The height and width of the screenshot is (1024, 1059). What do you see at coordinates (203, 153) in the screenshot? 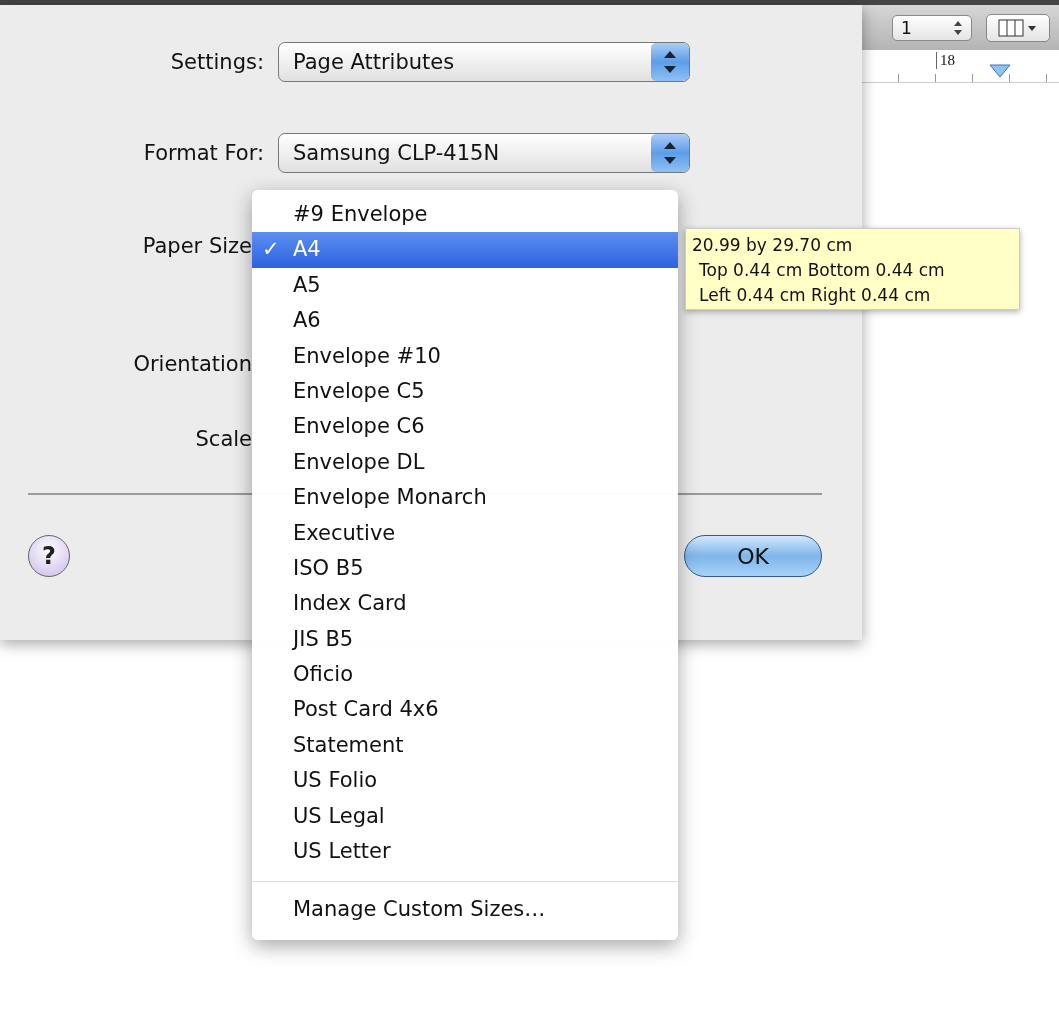
I see `field-label: Format For:` at bounding box center [203, 153].